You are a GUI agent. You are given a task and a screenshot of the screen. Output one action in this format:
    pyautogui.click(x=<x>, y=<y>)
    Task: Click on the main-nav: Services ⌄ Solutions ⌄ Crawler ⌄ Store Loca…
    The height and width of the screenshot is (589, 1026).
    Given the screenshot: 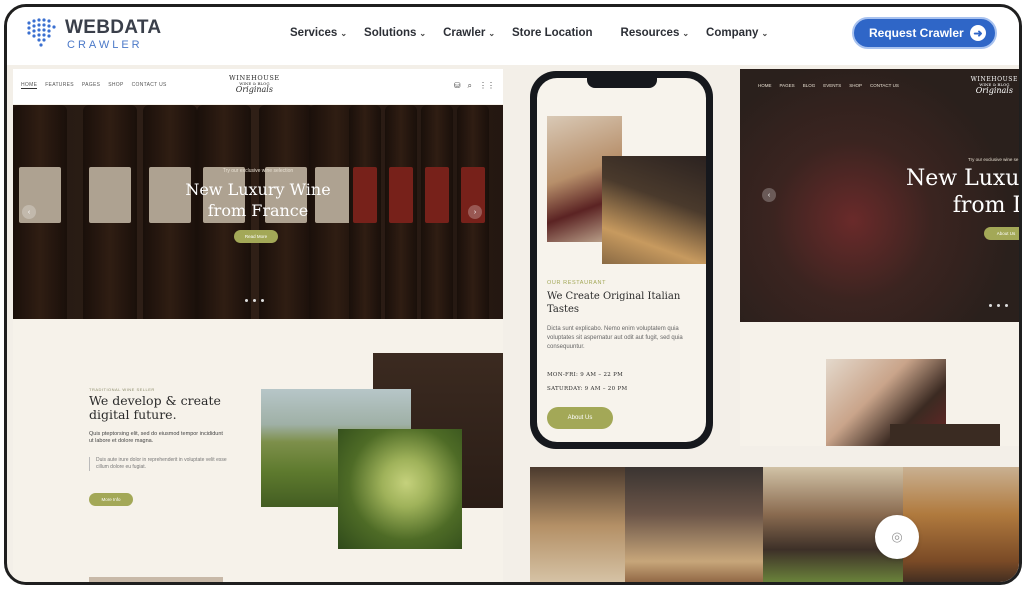 What is the action you would take?
    pyautogui.click(x=537, y=33)
    